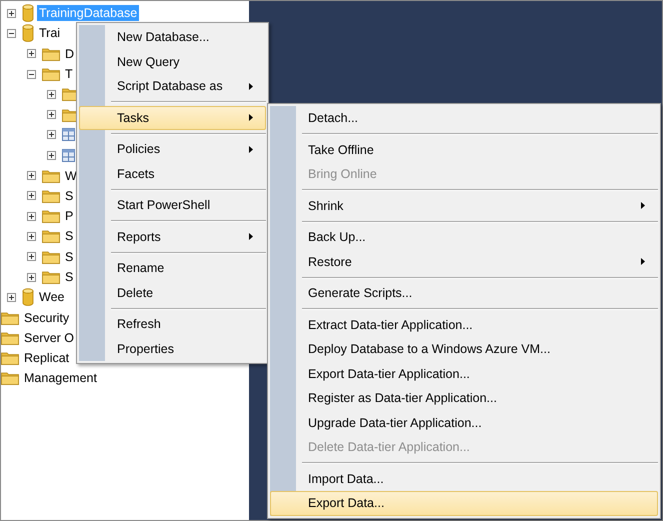 The height and width of the screenshot is (521, 663). What do you see at coordinates (172, 86) in the screenshot?
I see `menu-item: Script Database as` at bounding box center [172, 86].